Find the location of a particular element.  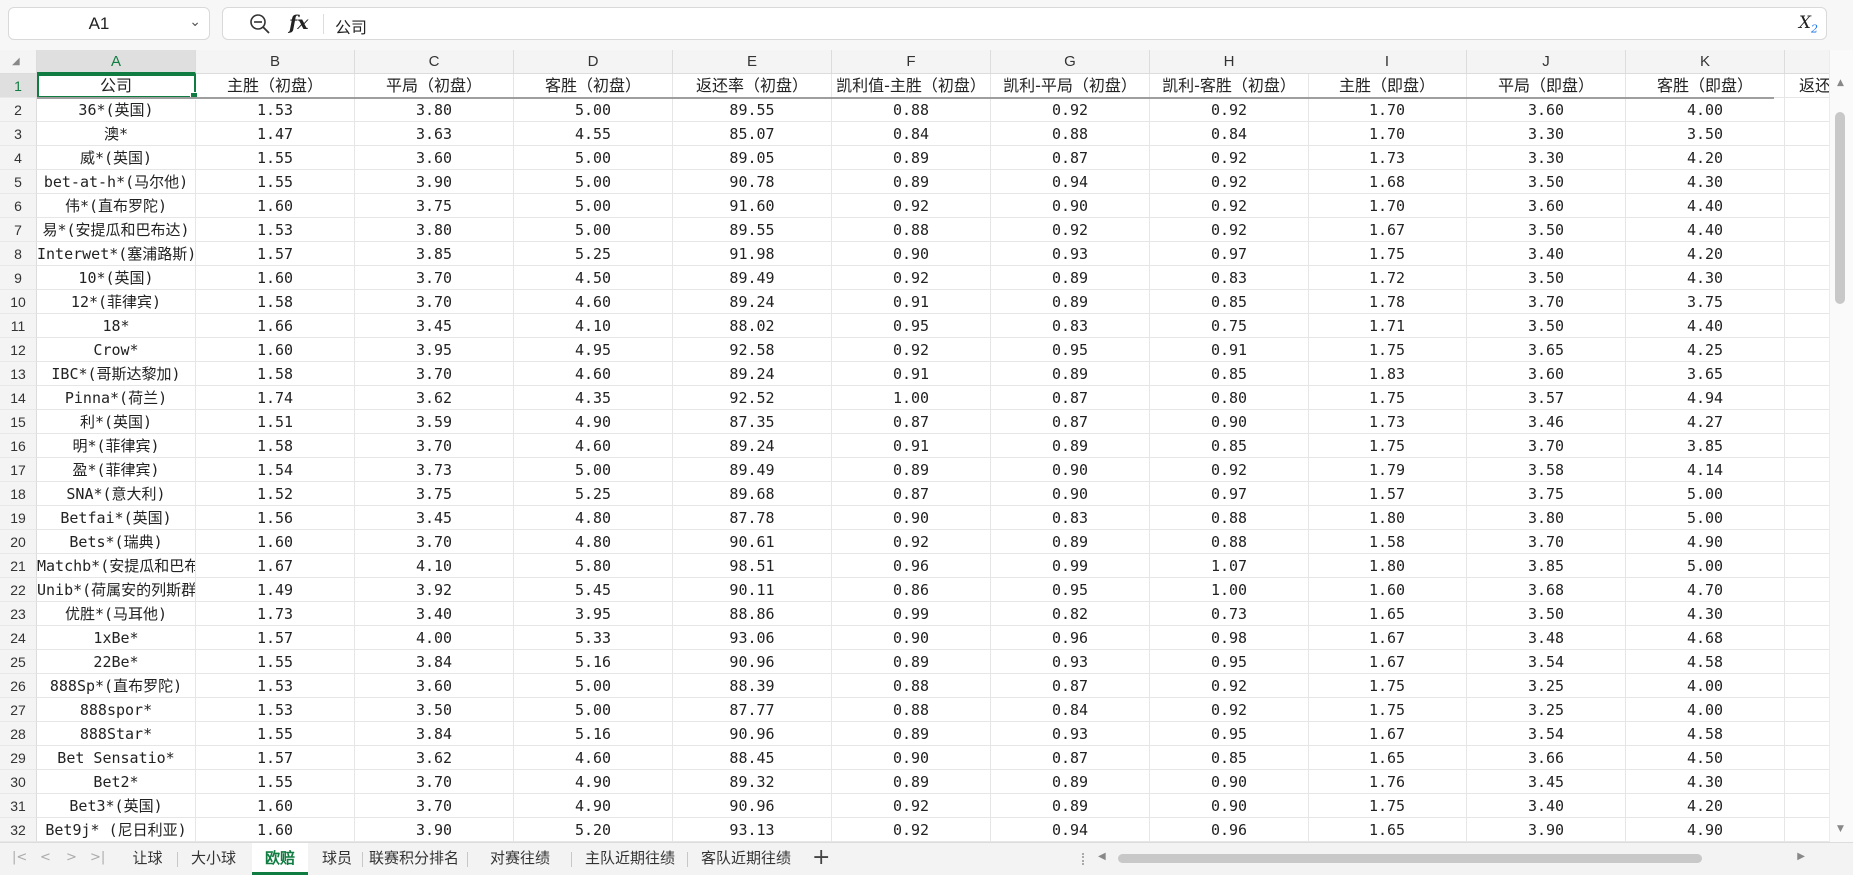

row-header: 25 is located at coordinates (18, 662).